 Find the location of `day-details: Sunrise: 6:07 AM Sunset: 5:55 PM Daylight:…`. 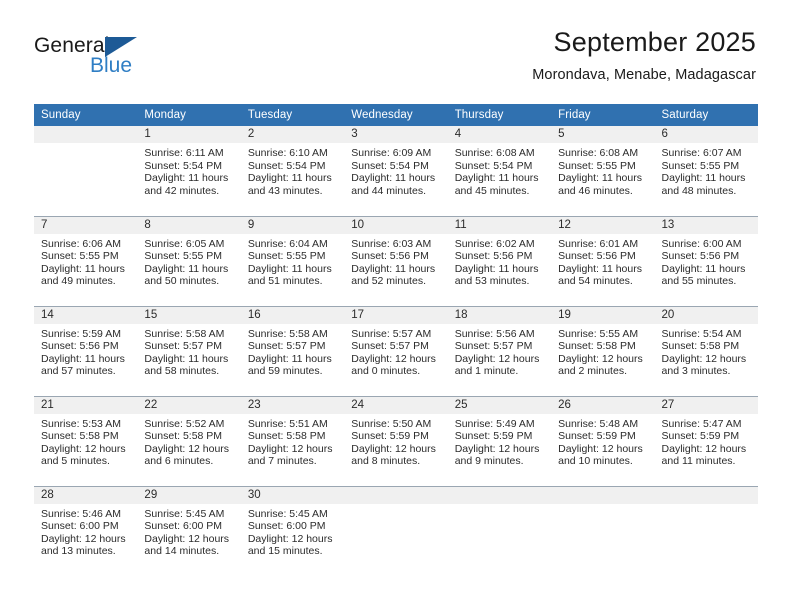

day-details: Sunrise: 6:07 AM Sunset: 5:55 PM Daylight:… is located at coordinates (706, 170).